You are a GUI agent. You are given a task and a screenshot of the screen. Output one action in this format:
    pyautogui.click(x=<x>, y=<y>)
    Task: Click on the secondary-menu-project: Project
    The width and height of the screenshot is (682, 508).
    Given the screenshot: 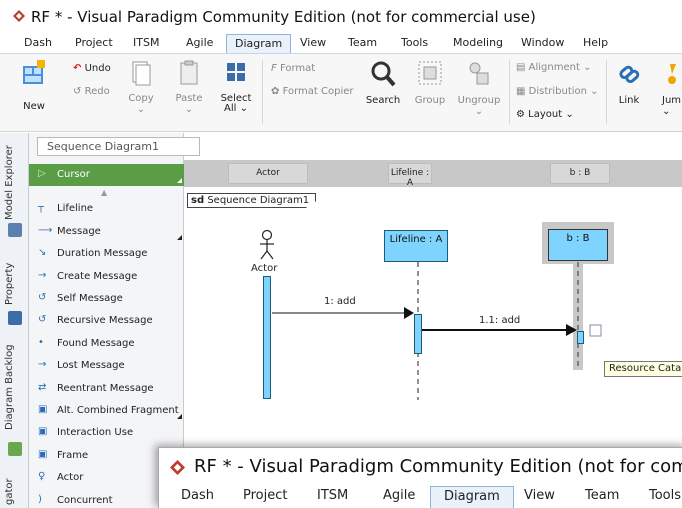 What is the action you would take?
    pyautogui.click(x=265, y=495)
    